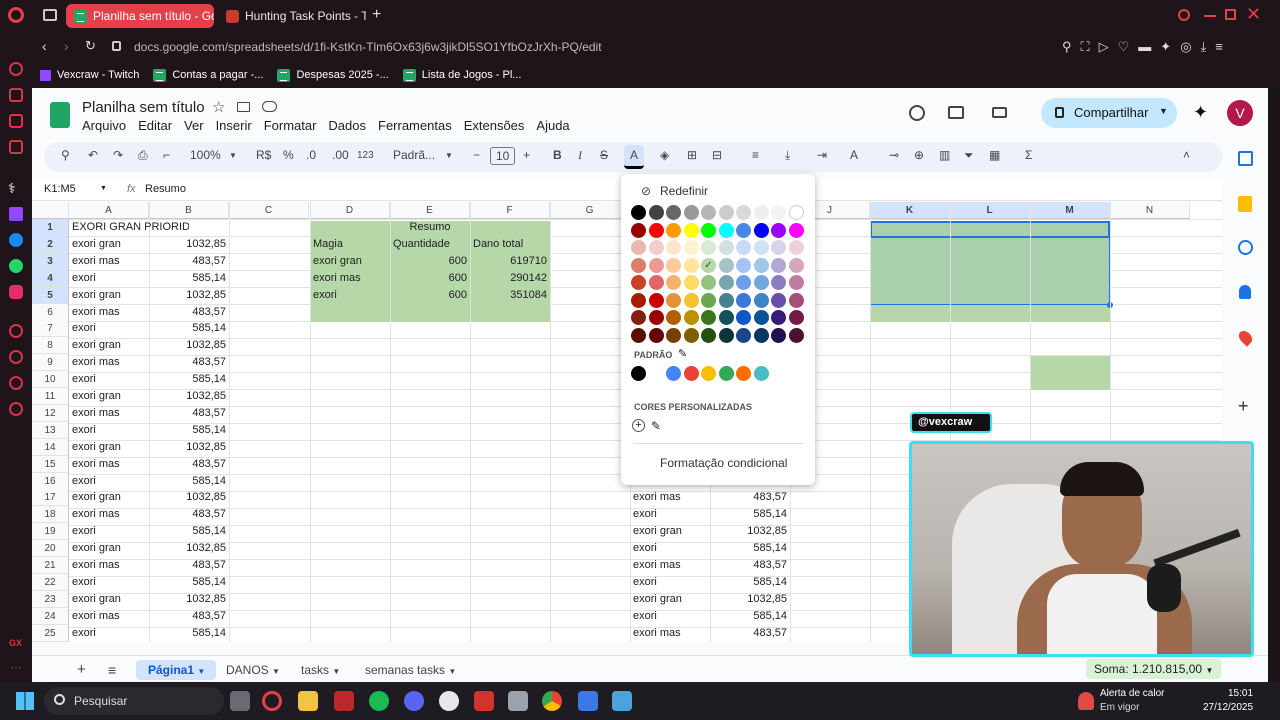 This screenshot has height=720, width=1280. Describe the element at coordinates (1028, 155) in the screenshot. I see `functions-icon: Σ` at that location.